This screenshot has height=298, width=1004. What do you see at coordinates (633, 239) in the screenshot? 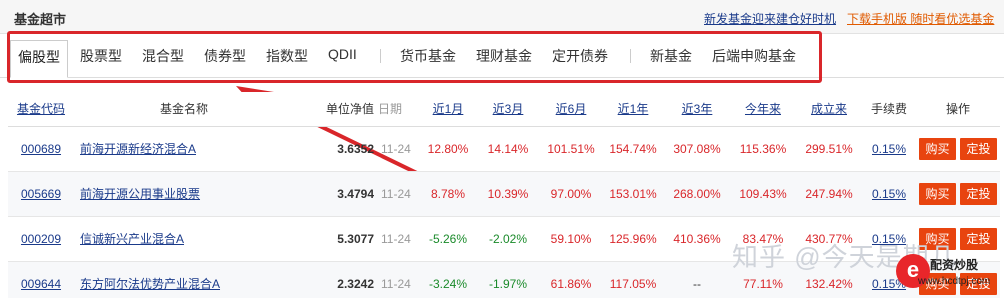
I see `return-1y: 125.96%` at bounding box center [633, 239].